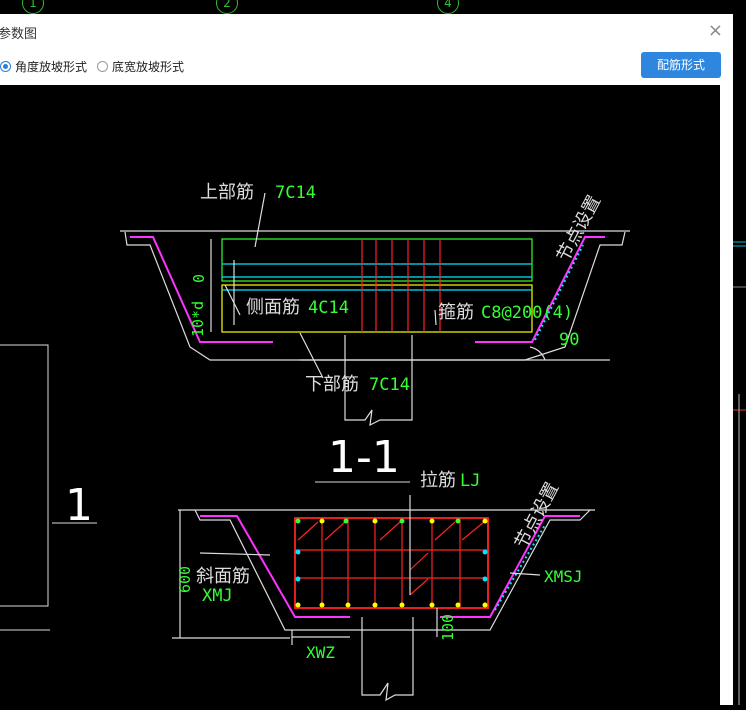  What do you see at coordinates (448, 627) in the screenshot?
I see `bottom-dim-100: 100` at bounding box center [448, 627].